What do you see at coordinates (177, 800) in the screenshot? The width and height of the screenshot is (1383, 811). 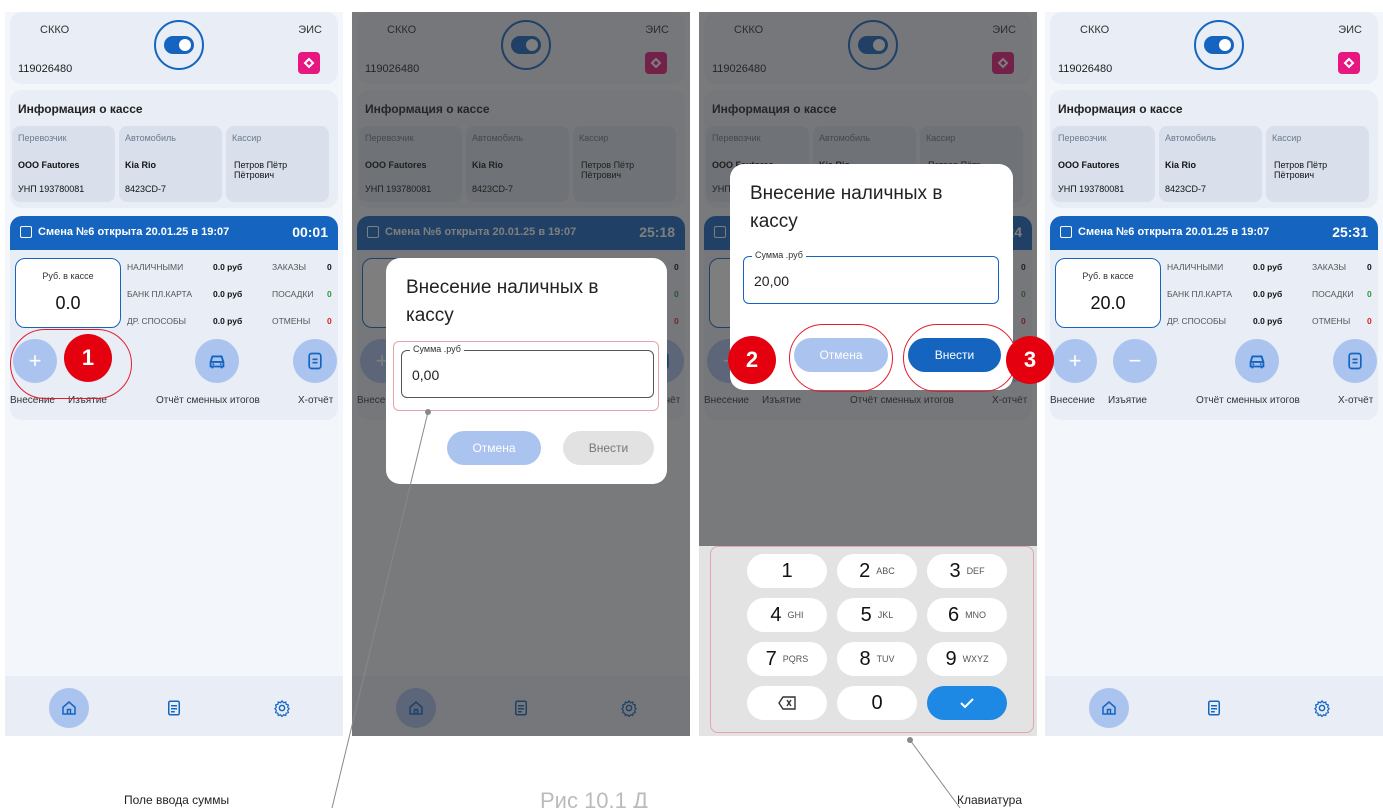 I see `amount-field-caption: Поле ввода суммы` at bounding box center [177, 800].